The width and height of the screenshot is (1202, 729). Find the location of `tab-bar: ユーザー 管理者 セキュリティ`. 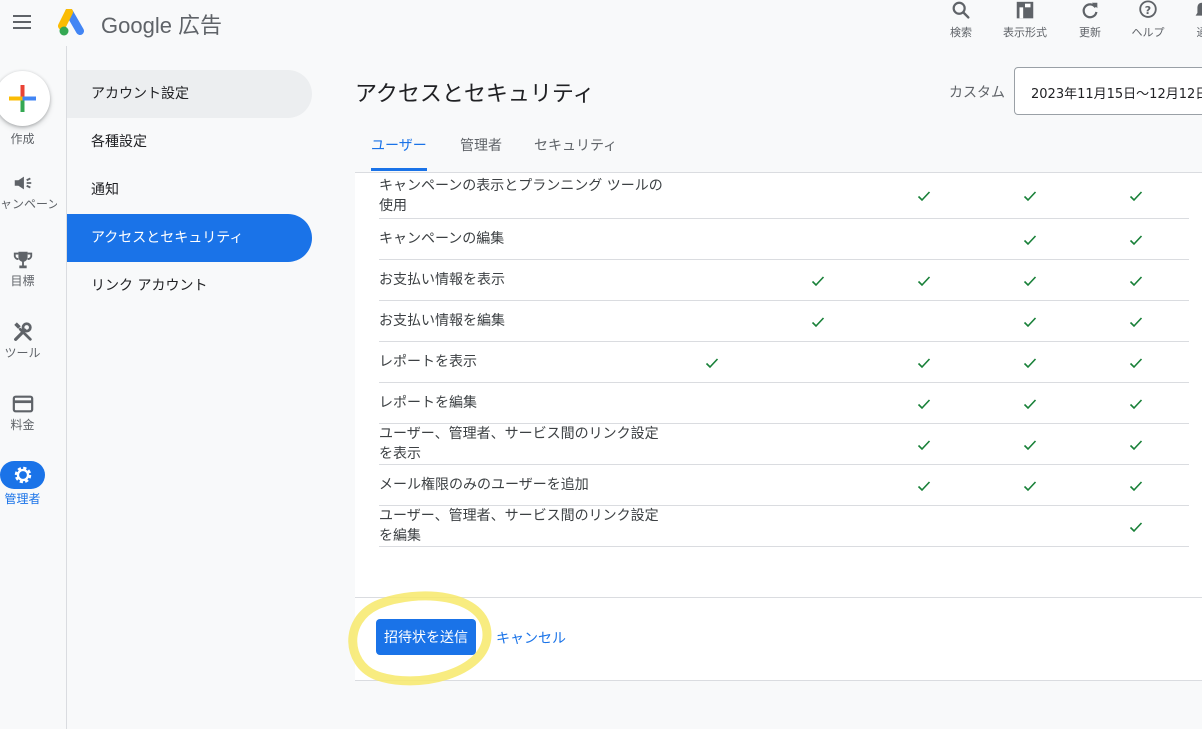

tab-bar: ユーザー 管理者 セキュリティ is located at coordinates (778, 147).